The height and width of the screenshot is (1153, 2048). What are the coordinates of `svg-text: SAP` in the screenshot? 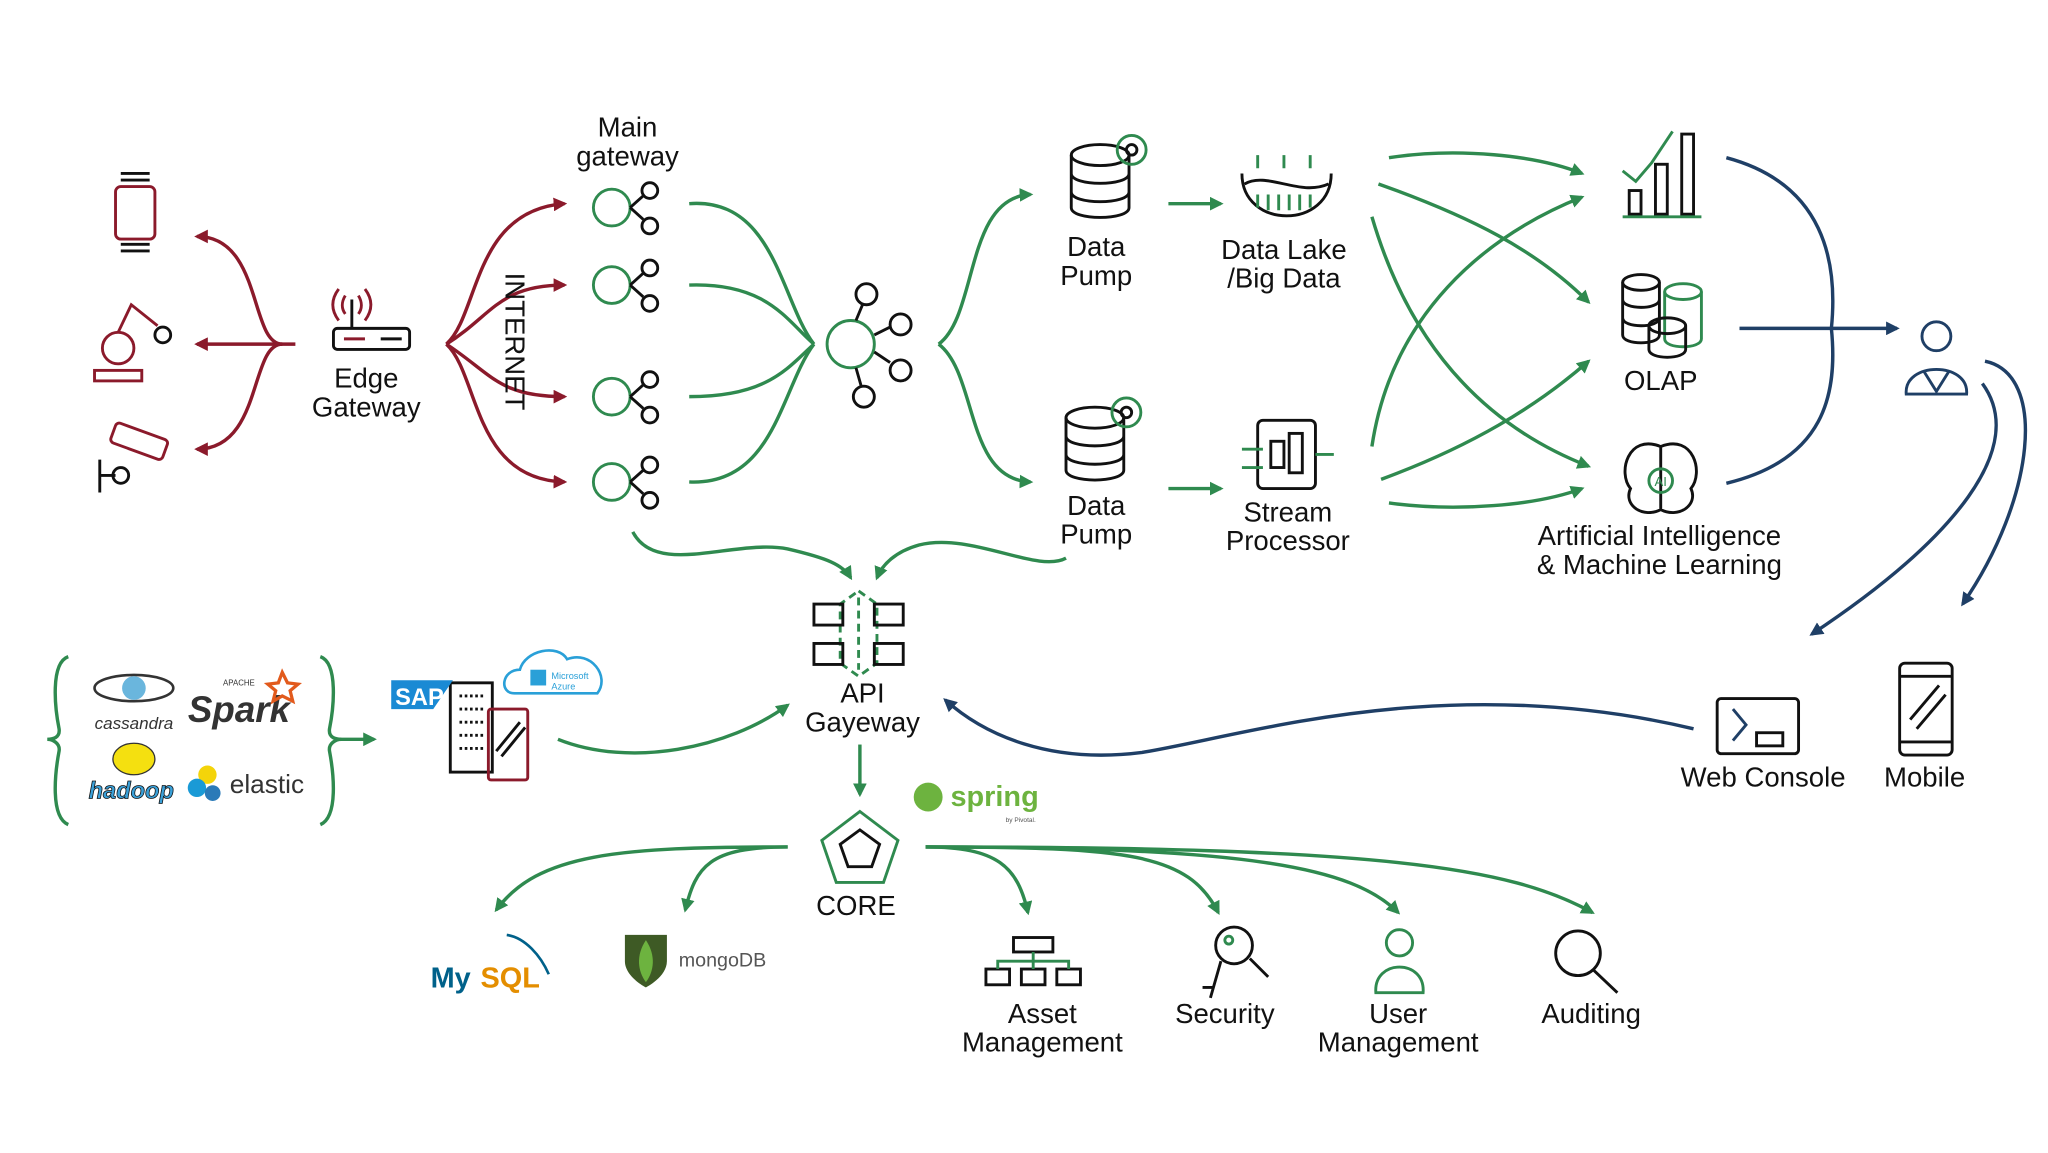 It's located at (419, 698).